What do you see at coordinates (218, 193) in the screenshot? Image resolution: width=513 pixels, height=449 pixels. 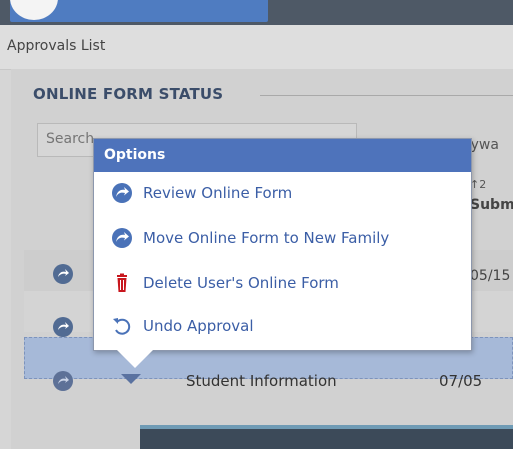 I see `menu-item-label: Review Online Form` at bounding box center [218, 193].